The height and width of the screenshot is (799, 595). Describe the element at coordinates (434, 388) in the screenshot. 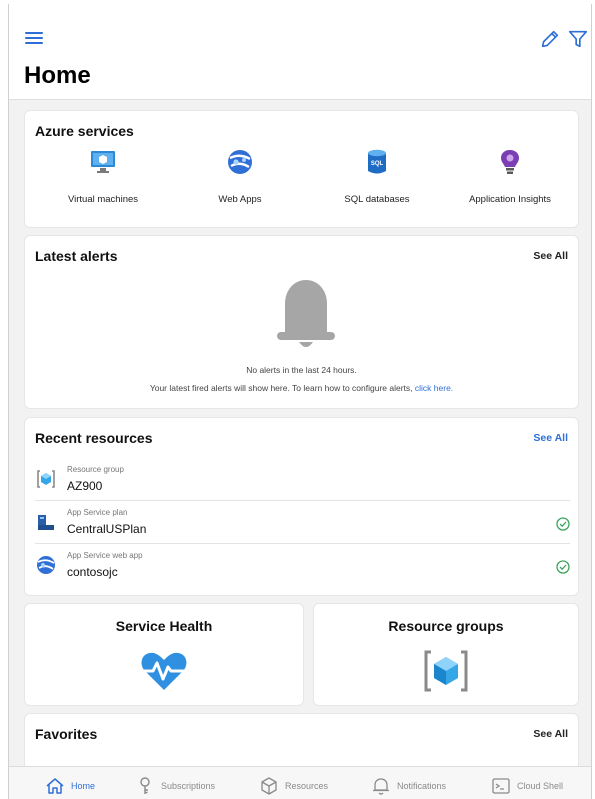

I see `configure-alerts-link: click here.` at that location.